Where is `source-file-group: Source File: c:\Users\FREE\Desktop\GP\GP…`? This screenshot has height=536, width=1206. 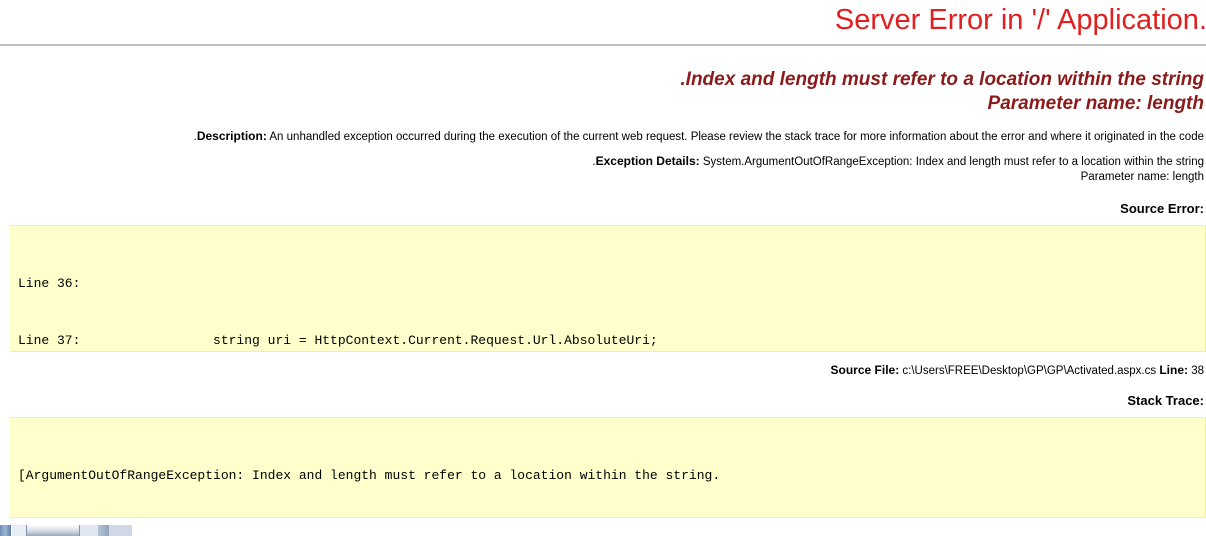 source-file-group: Source File: c:\Users\FREE\Desktop\GP\GP… is located at coordinates (994, 370).